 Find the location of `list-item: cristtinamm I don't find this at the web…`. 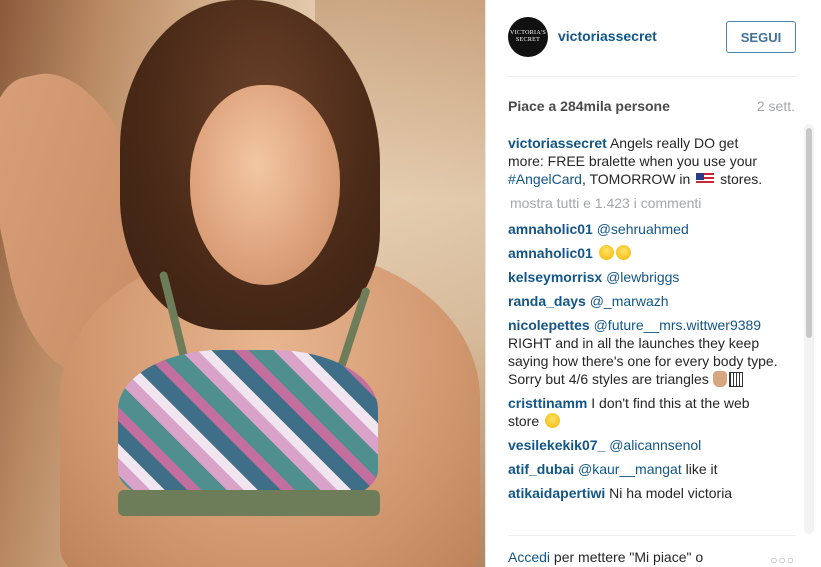

list-item: cristtinamm I don't find this at the web… is located at coordinates (643, 412).